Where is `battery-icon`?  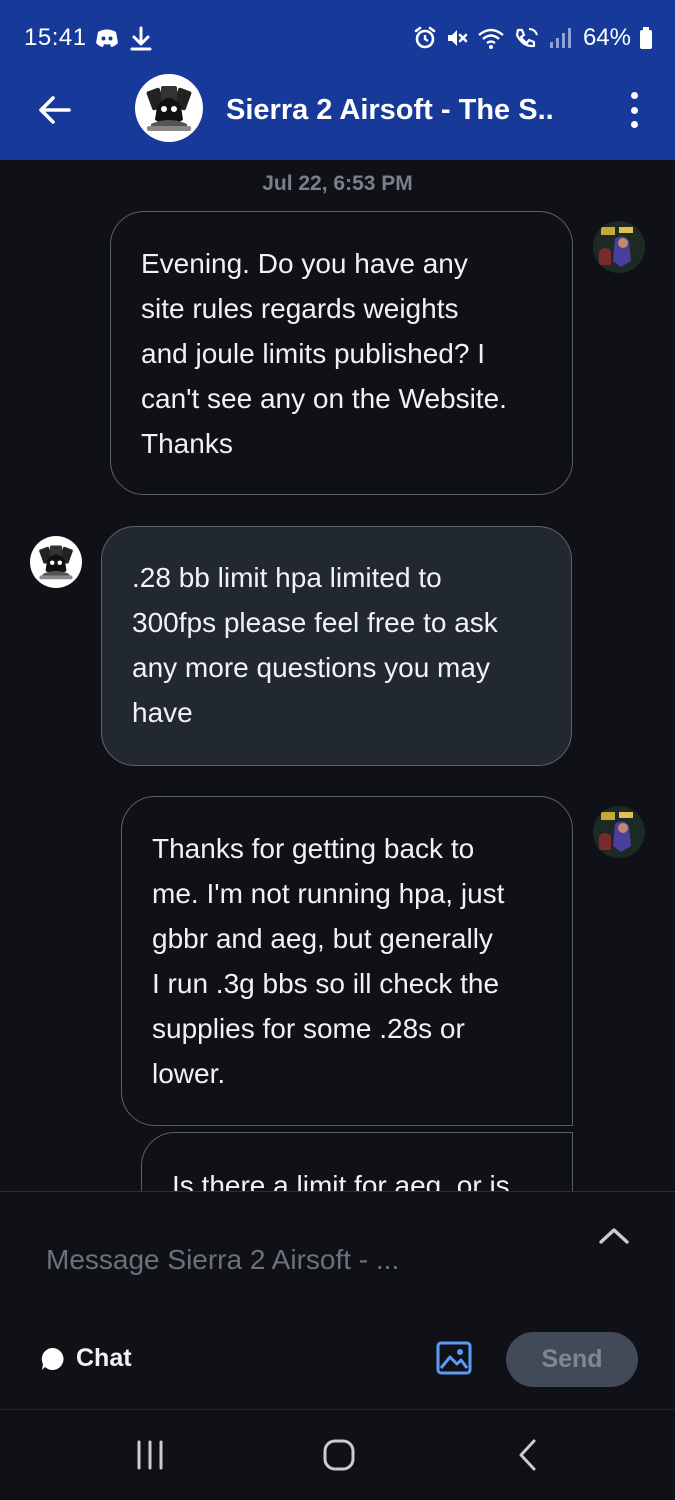 battery-icon is located at coordinates (646, 38).